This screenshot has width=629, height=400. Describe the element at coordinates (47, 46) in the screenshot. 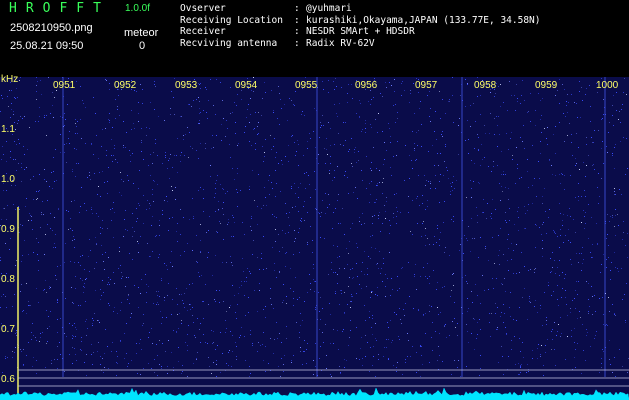

I see `timestamp: 25.08.21 09:50` at that location.